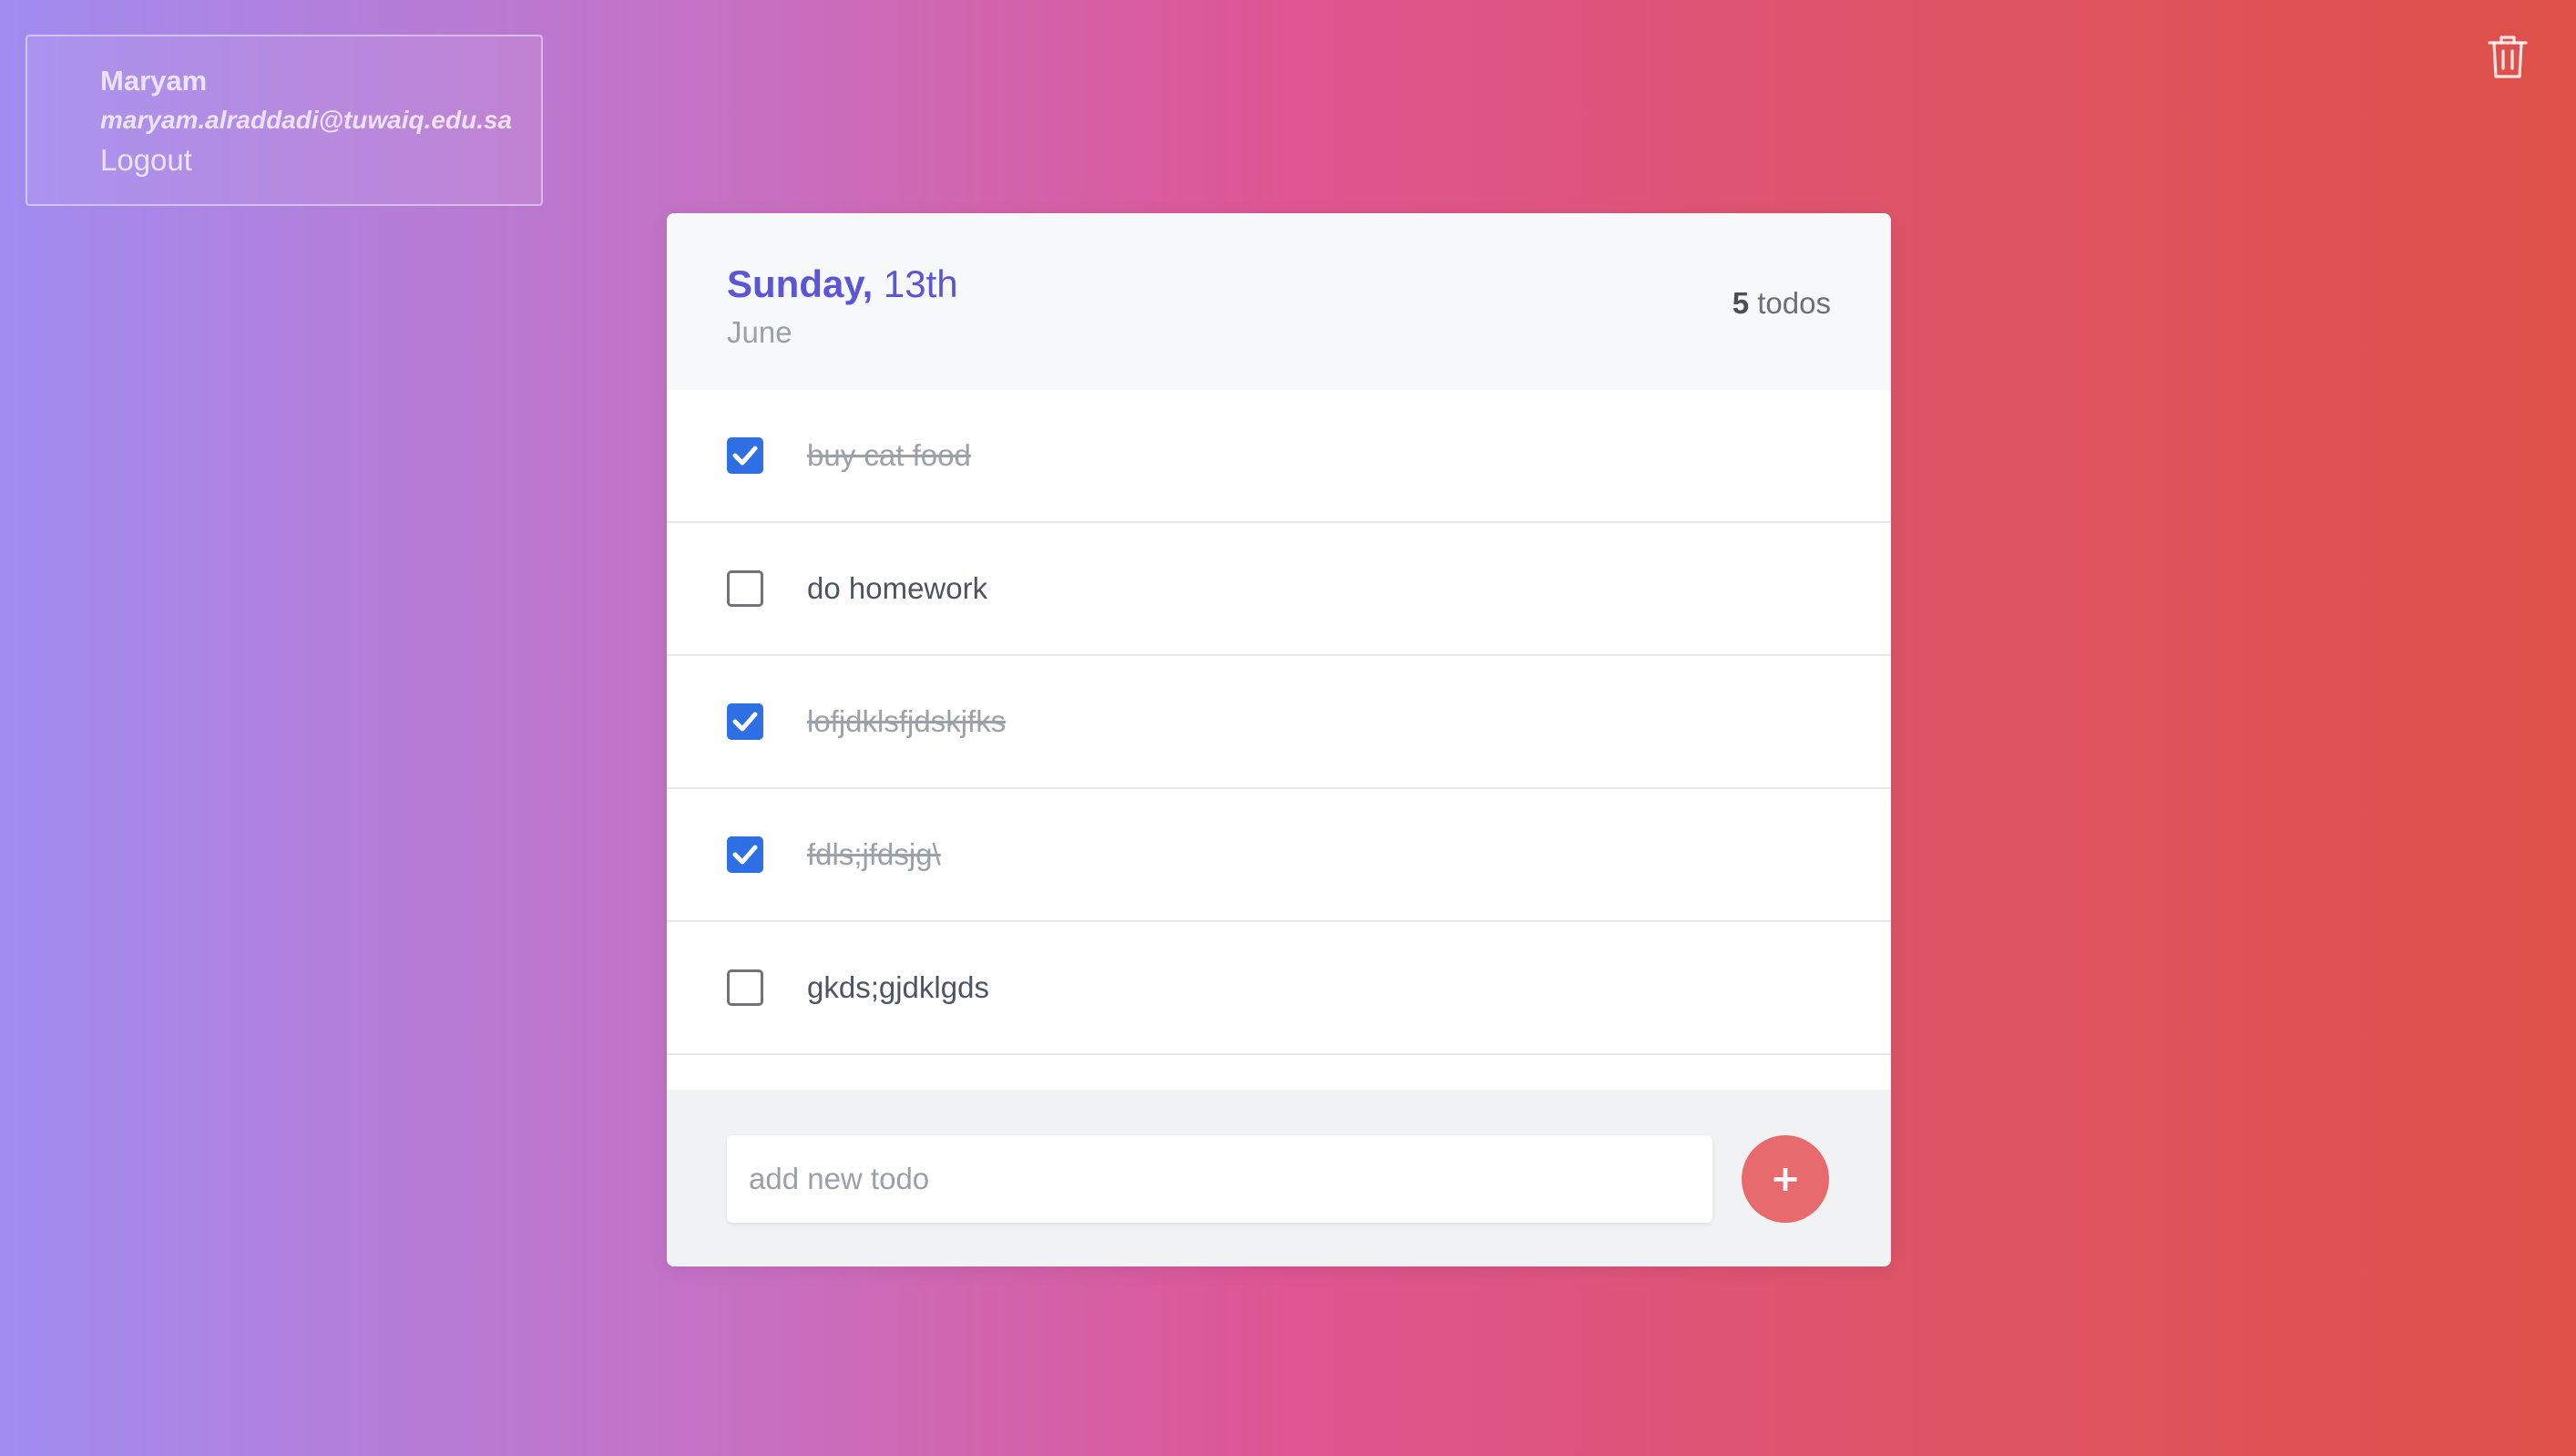 The height and width of the screenshot is (1456, 2576). I want to click on todo-item: gkds;gjdklgds, so click(1279, 988).